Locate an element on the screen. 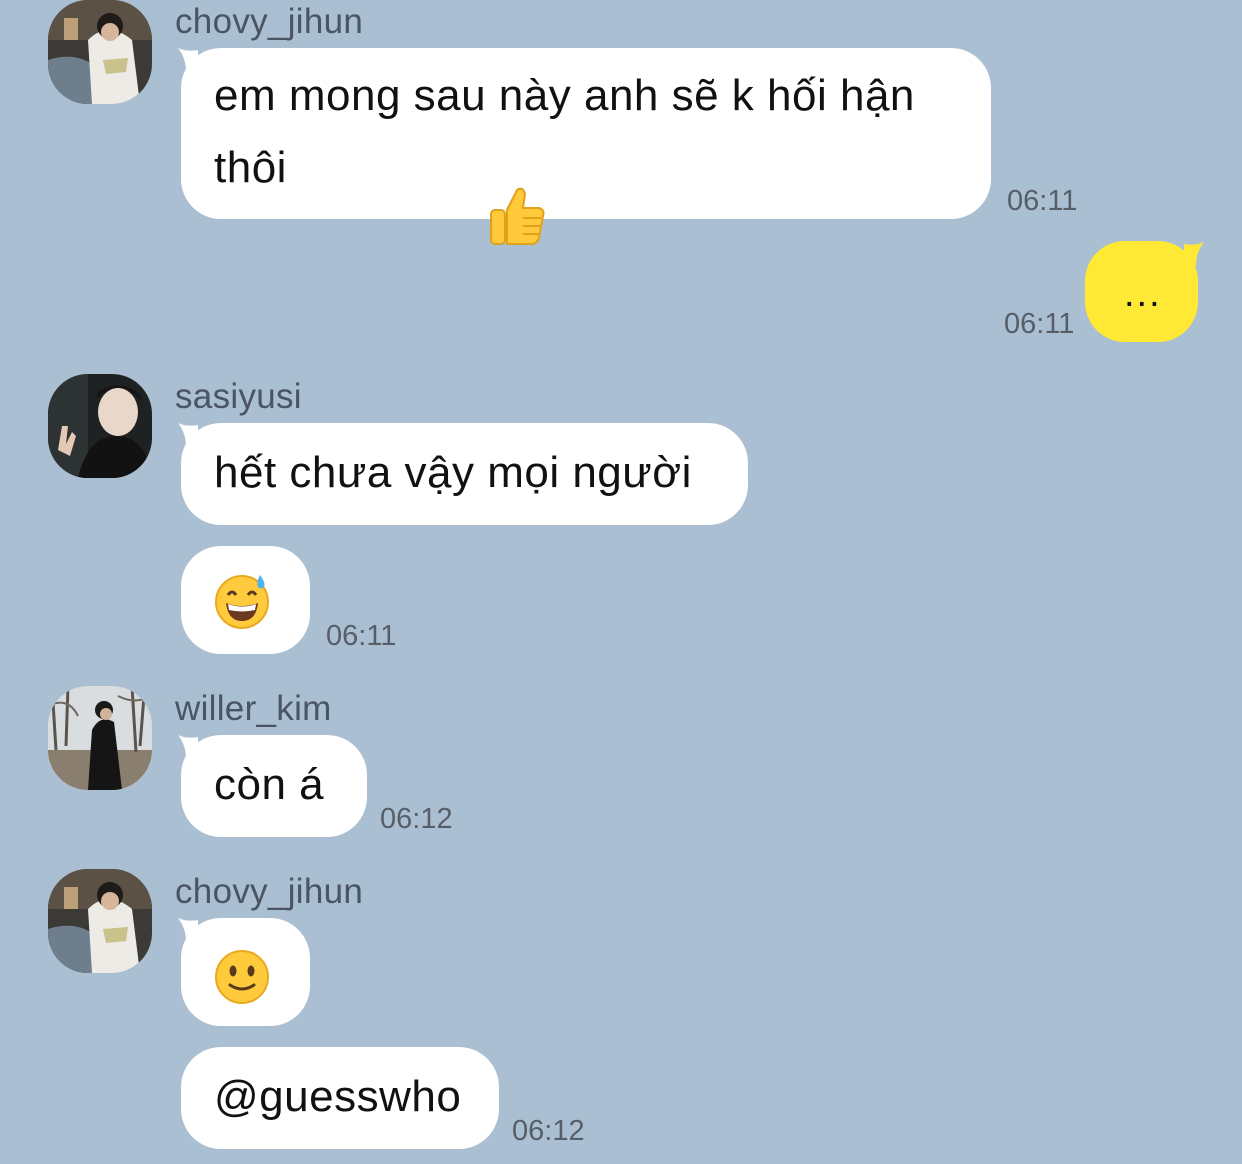  message-text: hết chưa vậy mọi người is located at coordinates (453, 472).